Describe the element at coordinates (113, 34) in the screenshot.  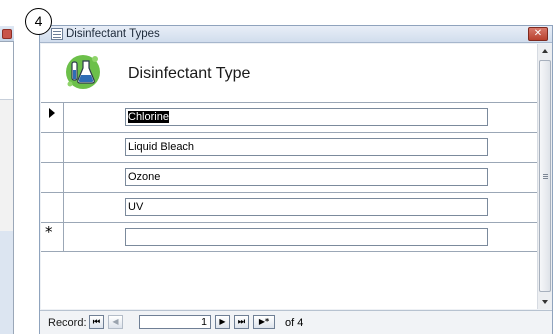
I see `window-title: Disinfectant Types` at that location.